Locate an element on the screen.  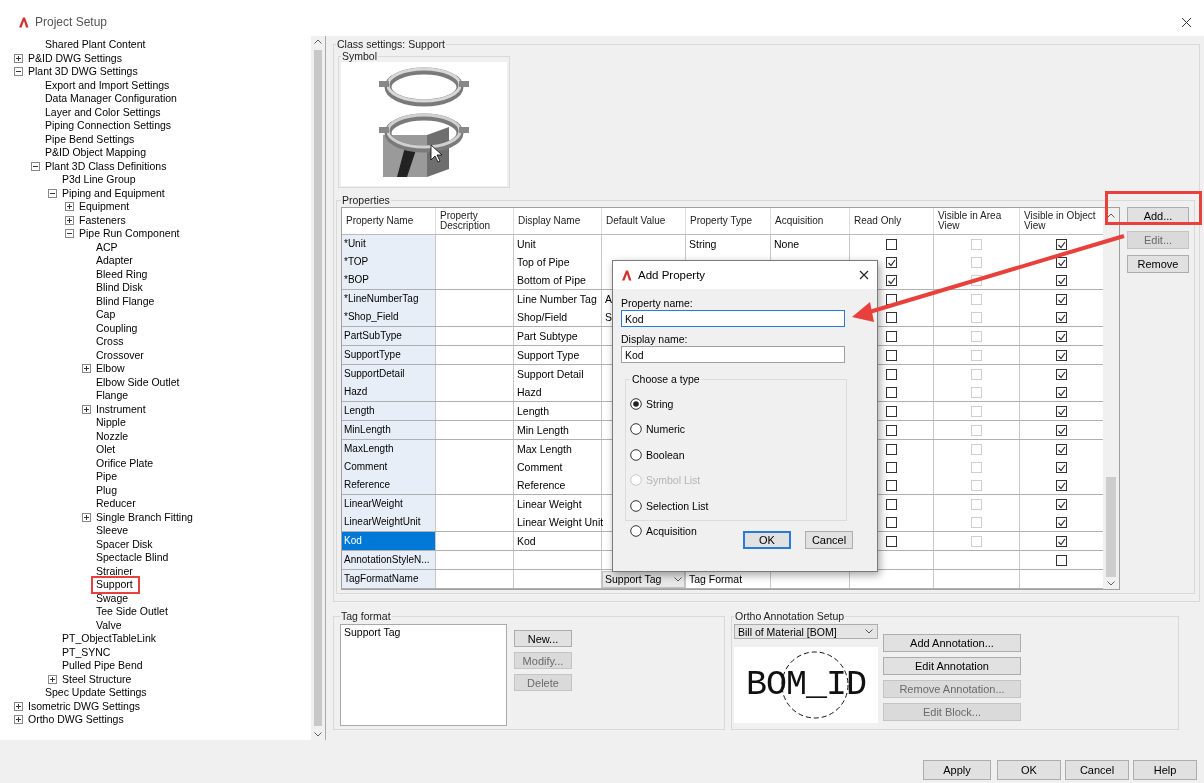
tree-item: Nipple is located at coordinates (111, 423).